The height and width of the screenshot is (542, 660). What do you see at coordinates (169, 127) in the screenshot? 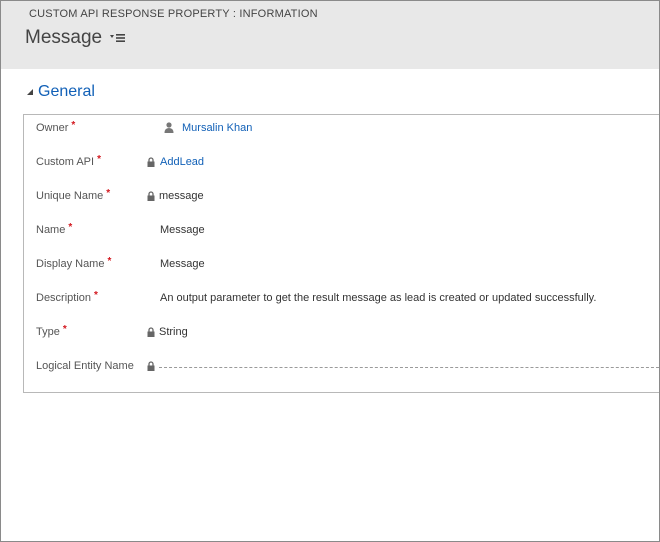
I see `user-icon` at bounding box center [169, 127].